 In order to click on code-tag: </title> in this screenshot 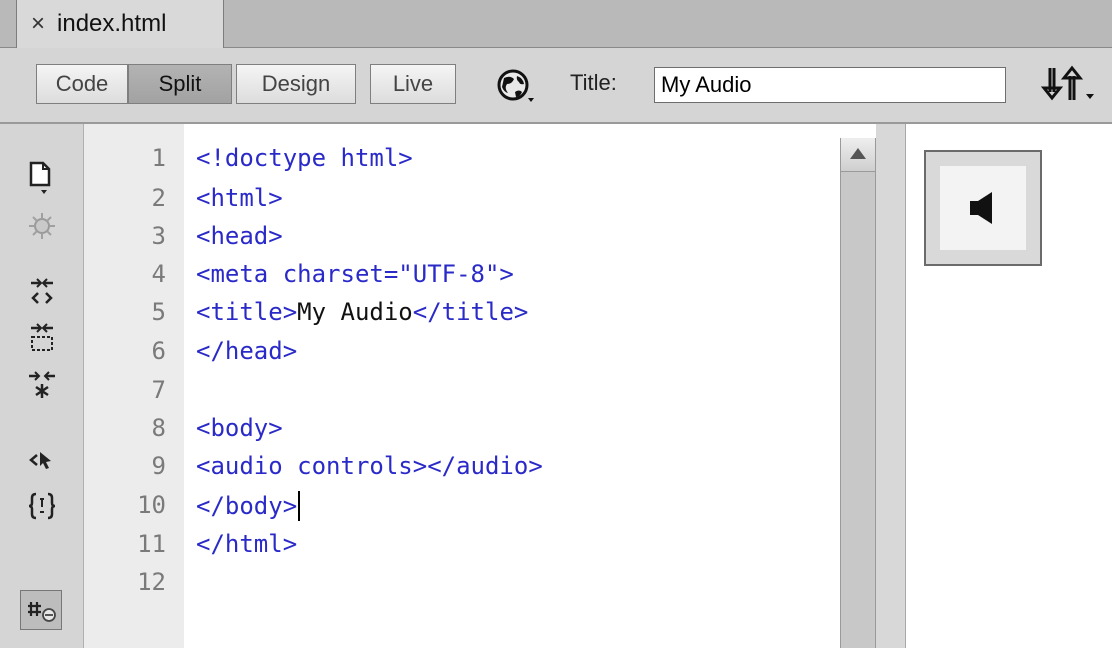, I will do `click(470, 312)`.